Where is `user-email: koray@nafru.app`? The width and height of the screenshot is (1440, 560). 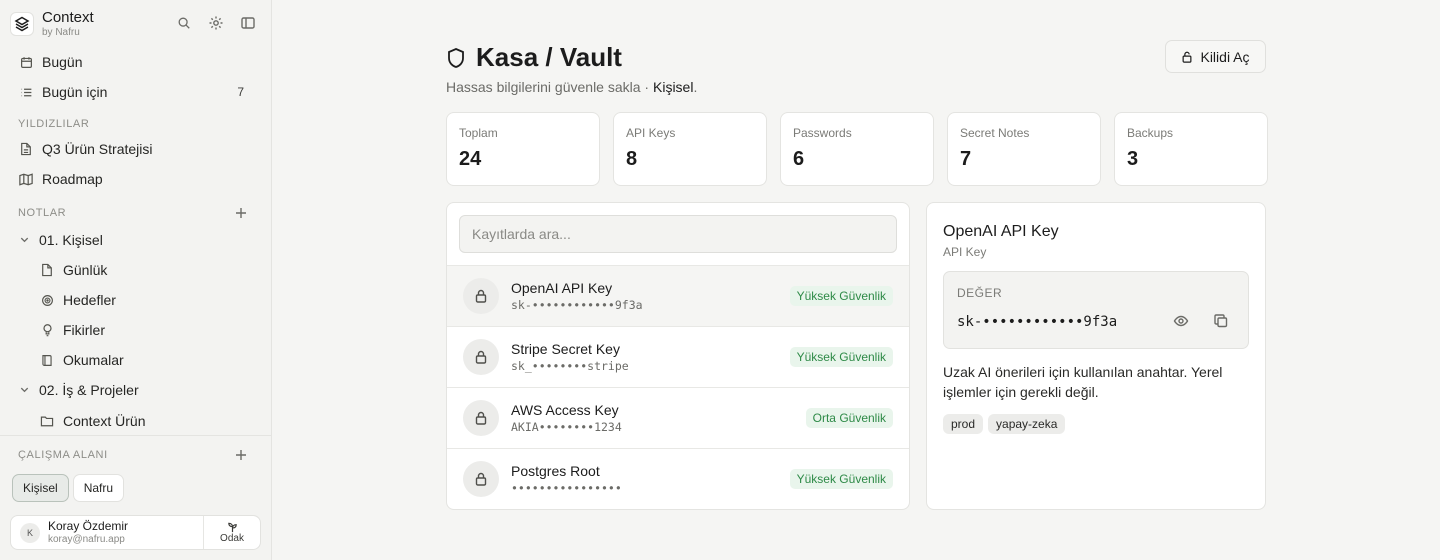 user-email: koray@nafru.app is located at coordinates (86, 539).